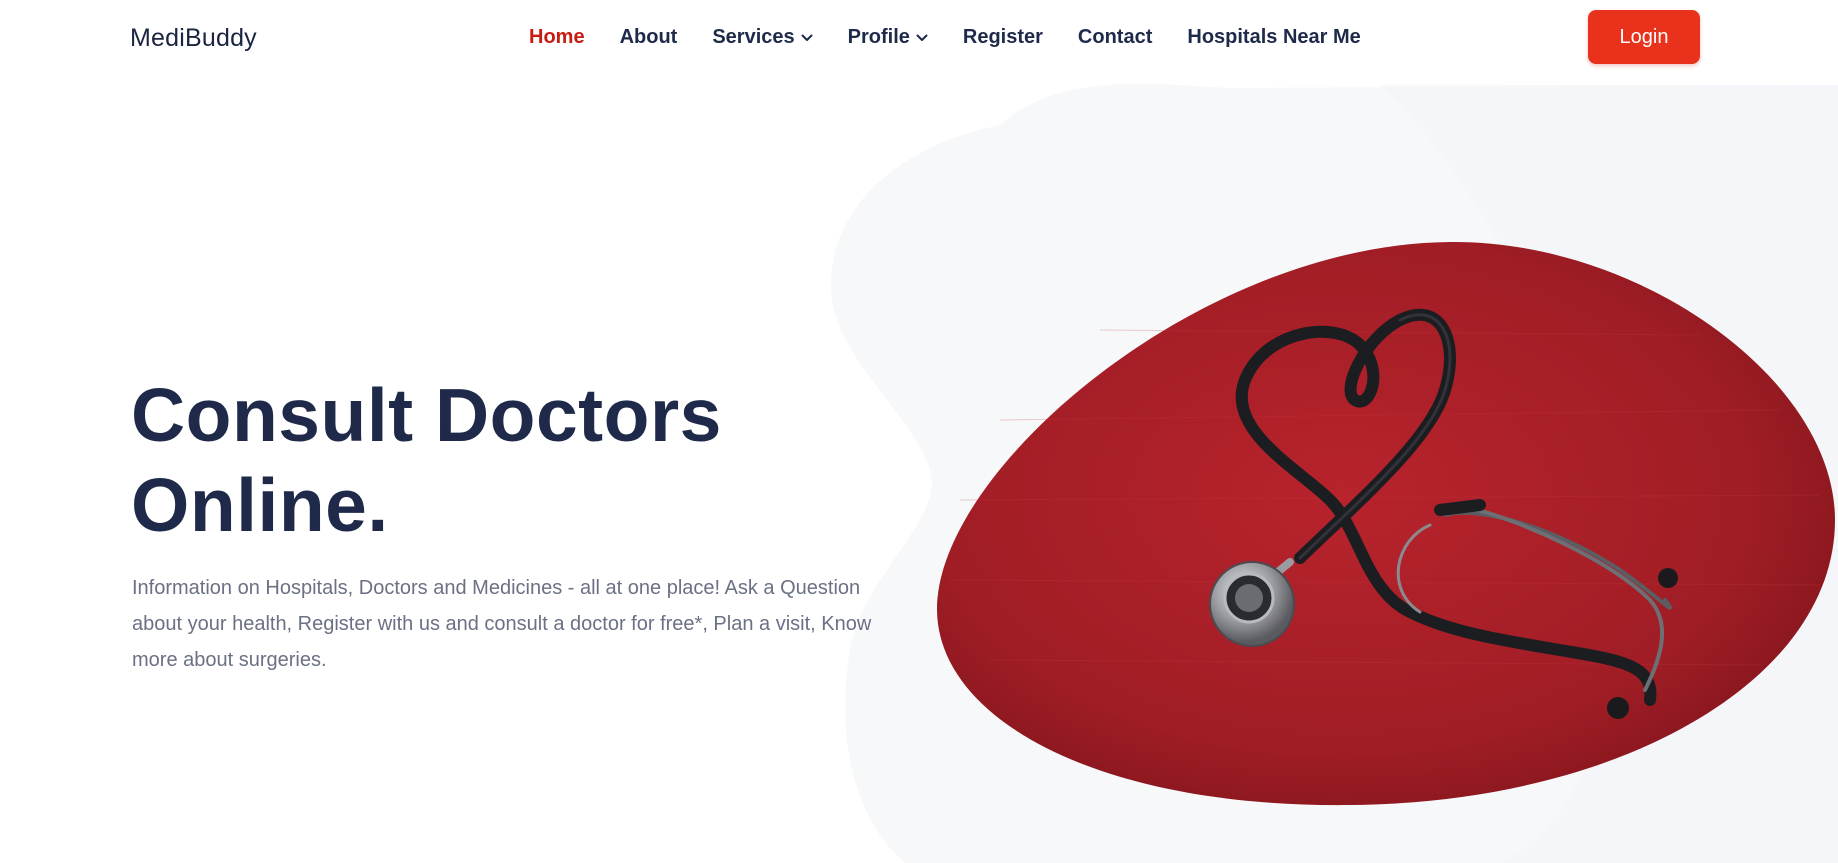 The image size is (1838, 863). I want to click on nav-register: Register, so click(1003, 37).